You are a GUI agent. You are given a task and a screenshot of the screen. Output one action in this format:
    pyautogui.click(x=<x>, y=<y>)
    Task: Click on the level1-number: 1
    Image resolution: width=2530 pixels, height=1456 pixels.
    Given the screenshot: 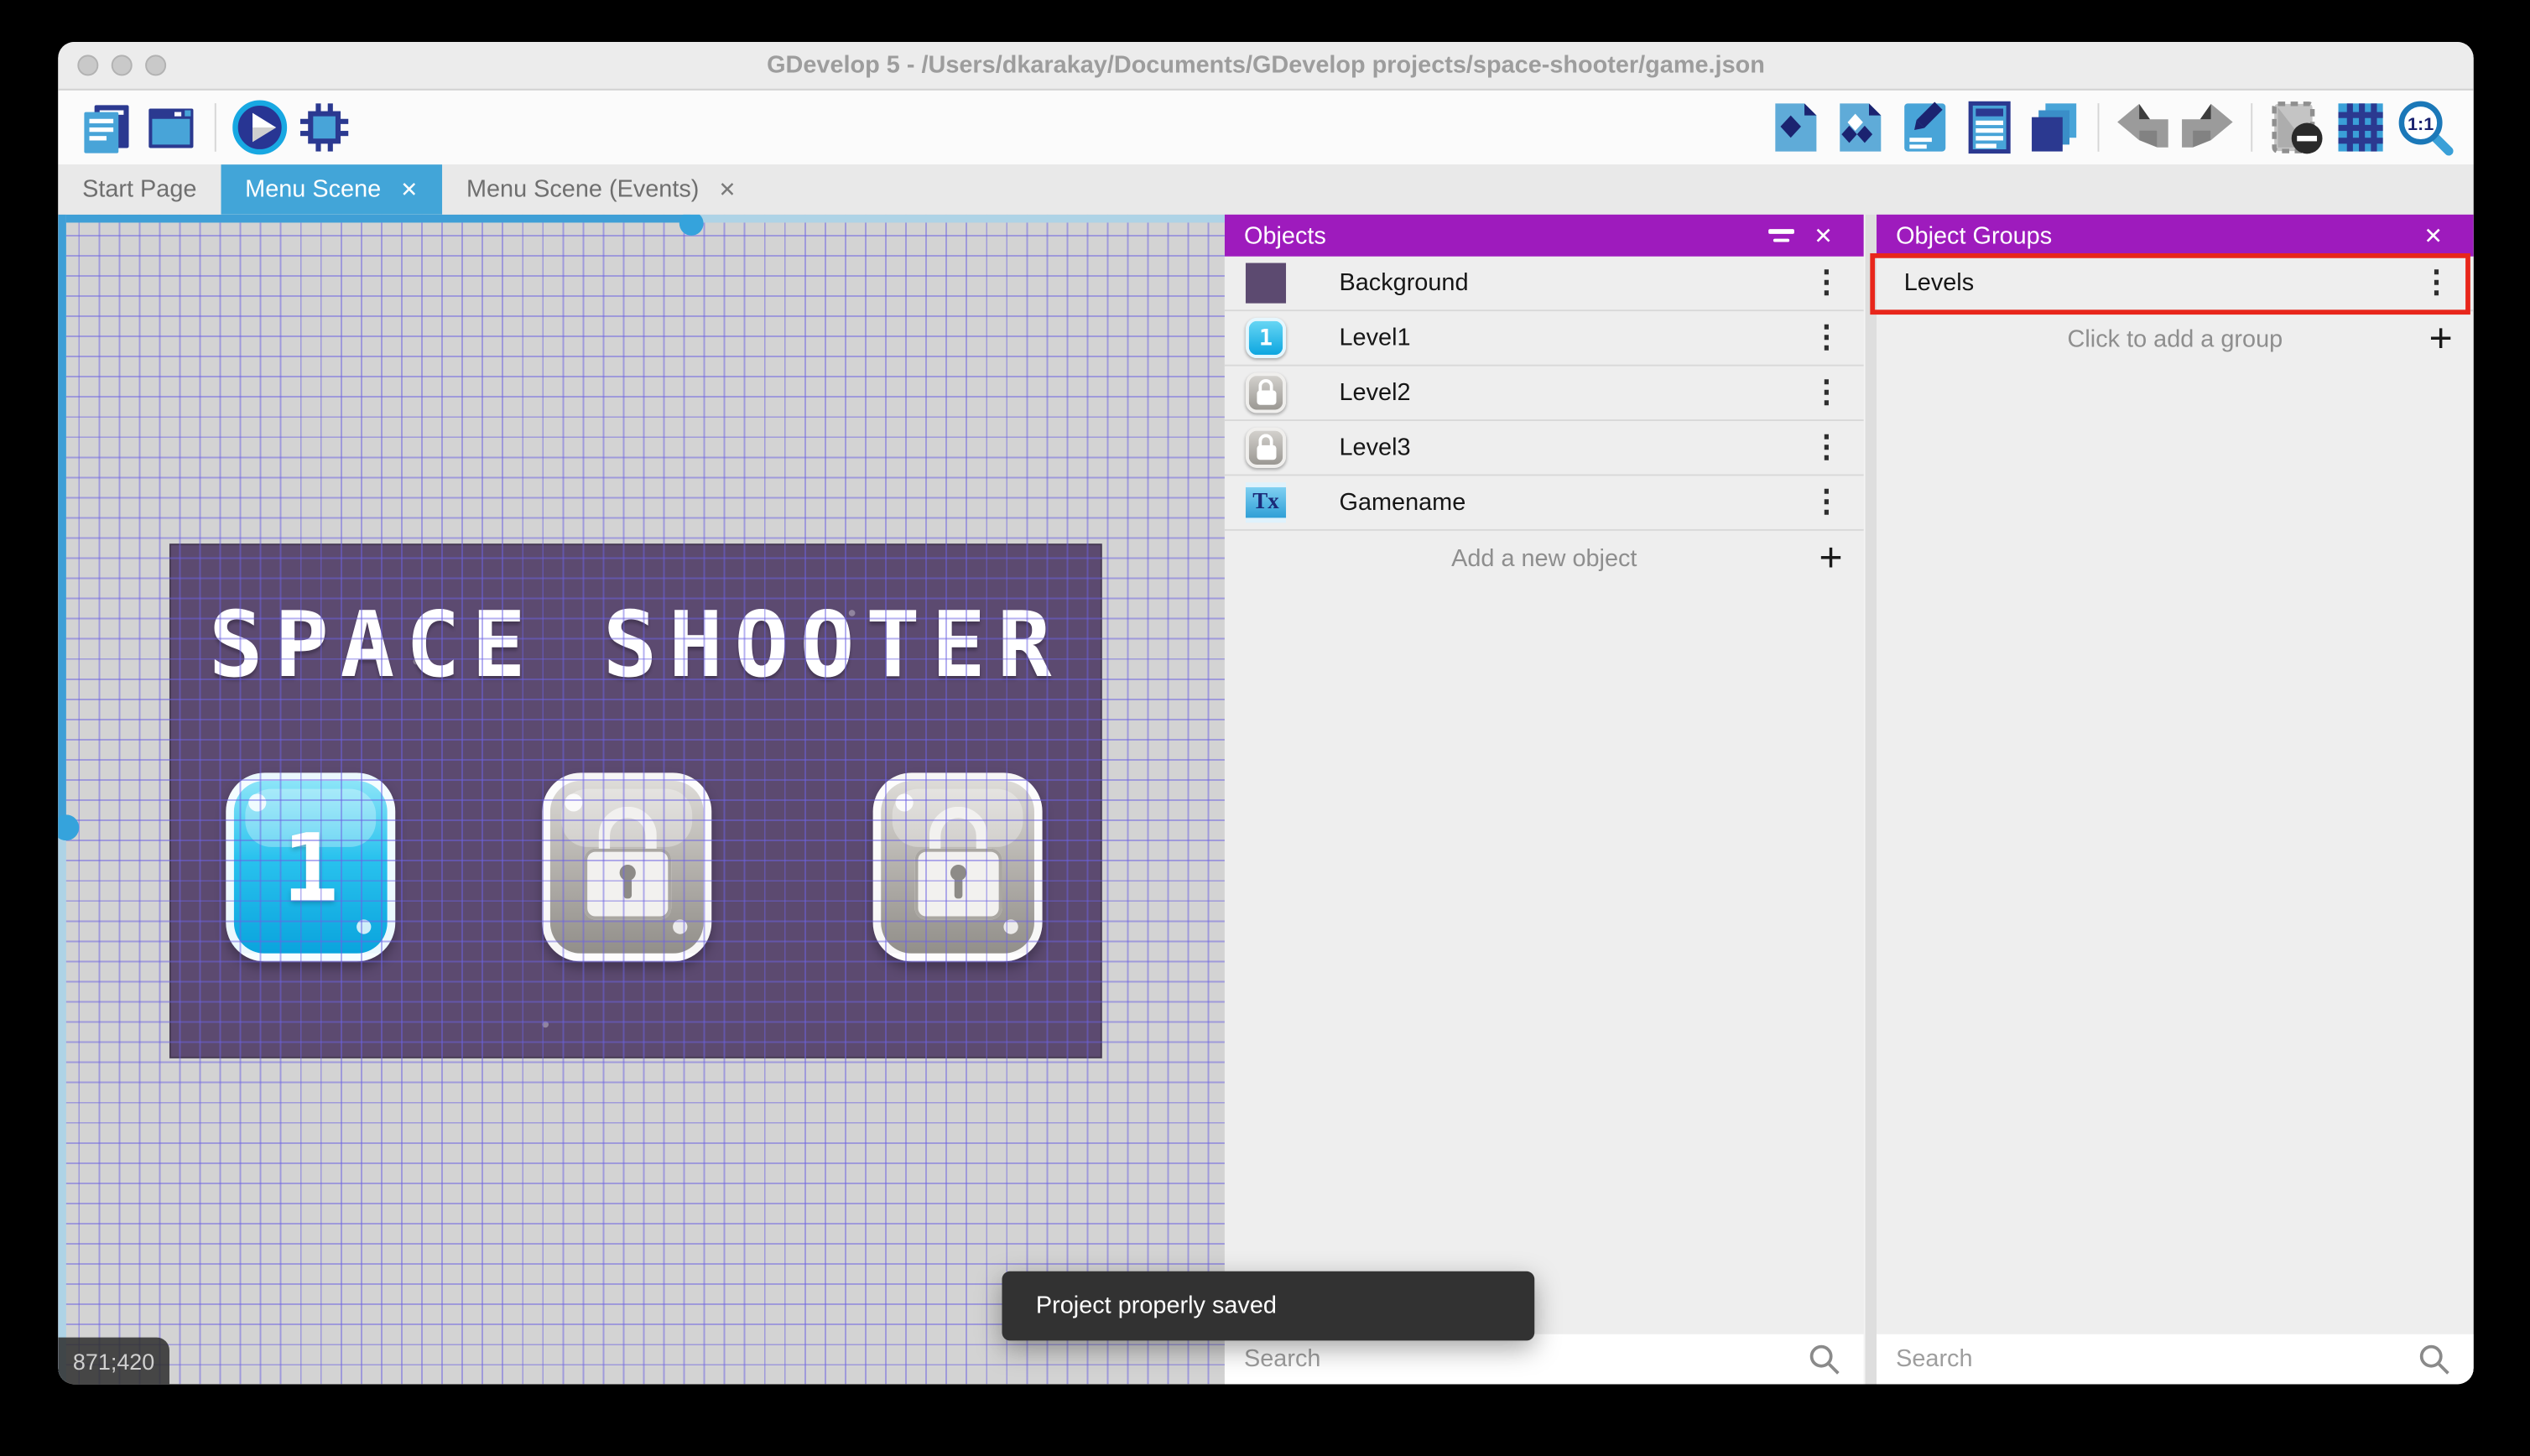 What is the action you would take?
    pyautogui.click(x=310, y=867)
    